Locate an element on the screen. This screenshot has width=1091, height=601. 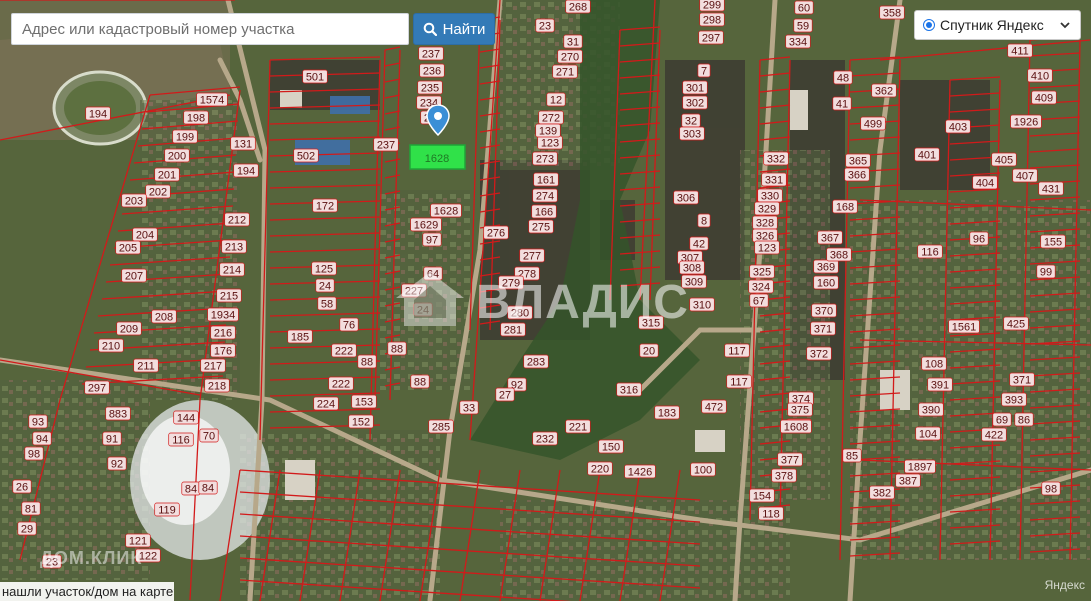
plot-label: 118 is located at coordinates (771, 513).